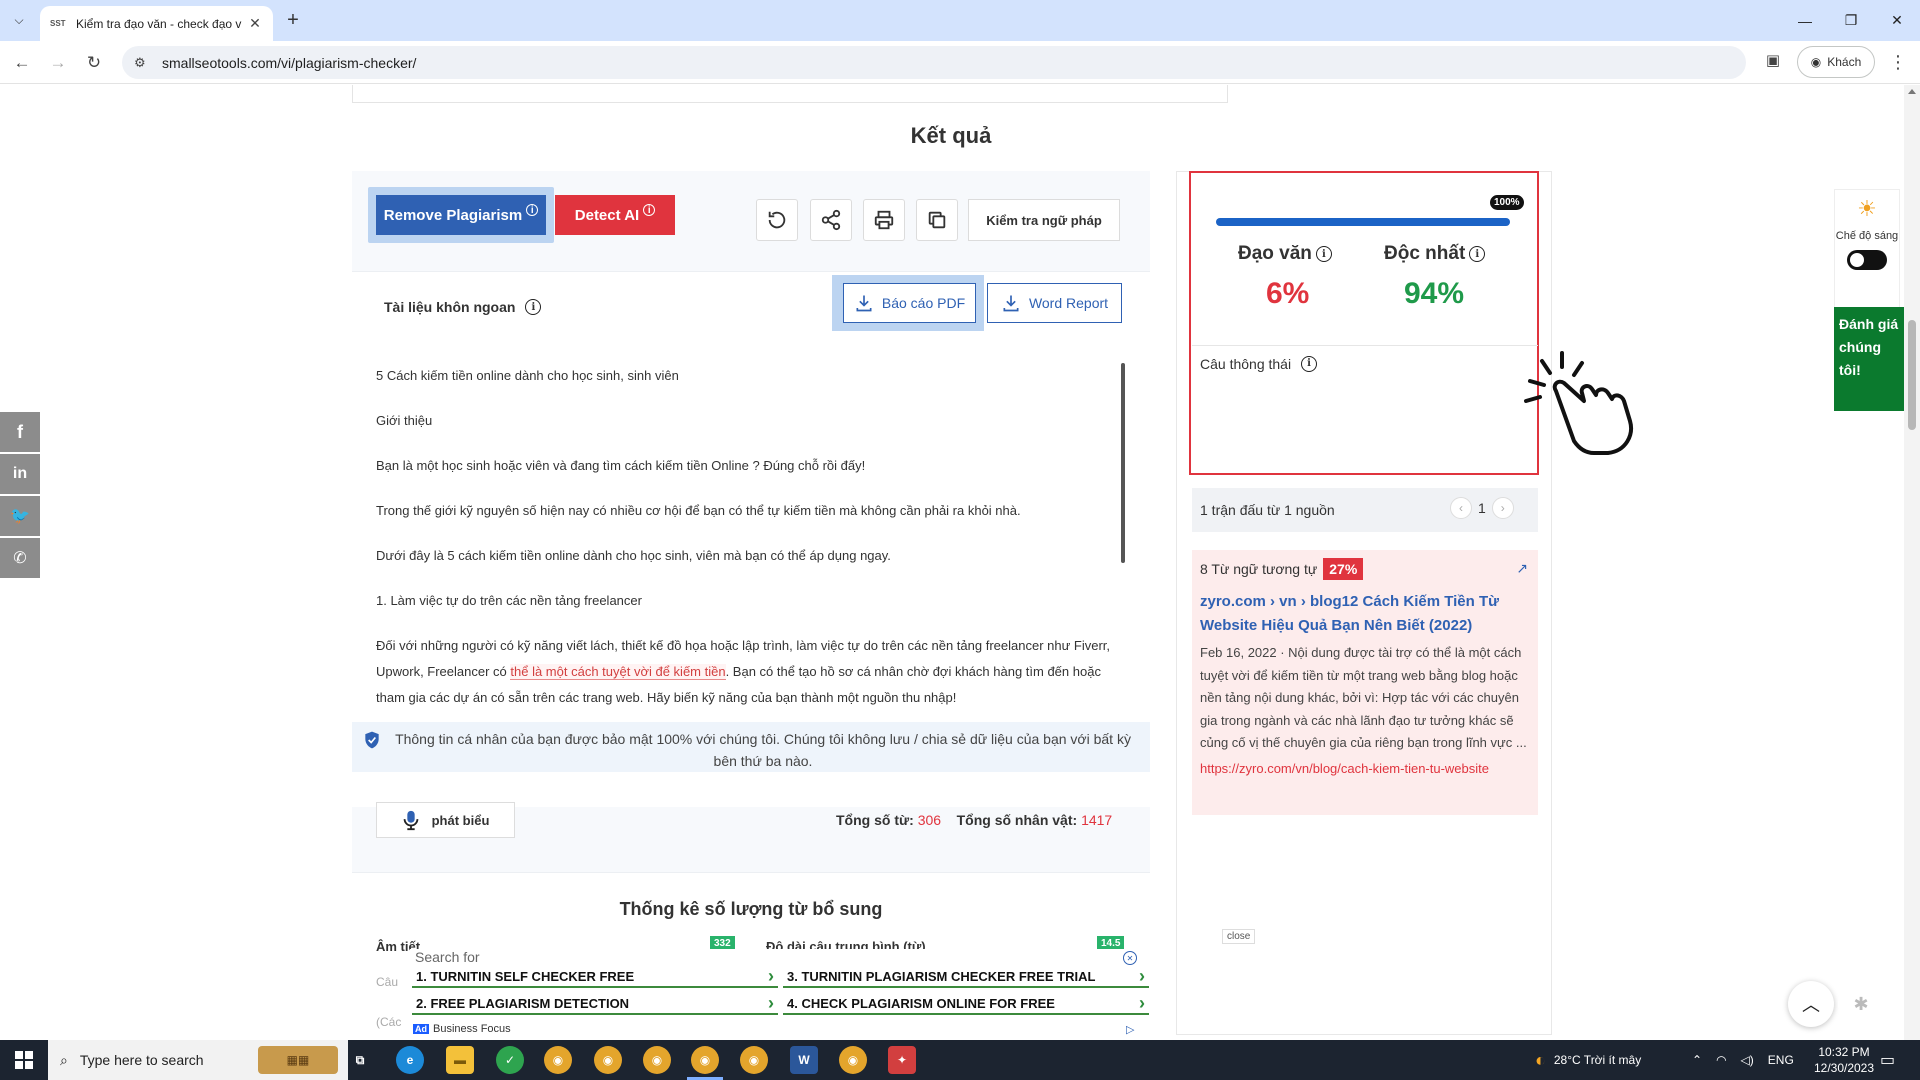 This screenshot has height=1080, width=1920. Describe the element at coordinates (1054, 303) in the screenshot. I see `word-report-button: Word Report` at that location.